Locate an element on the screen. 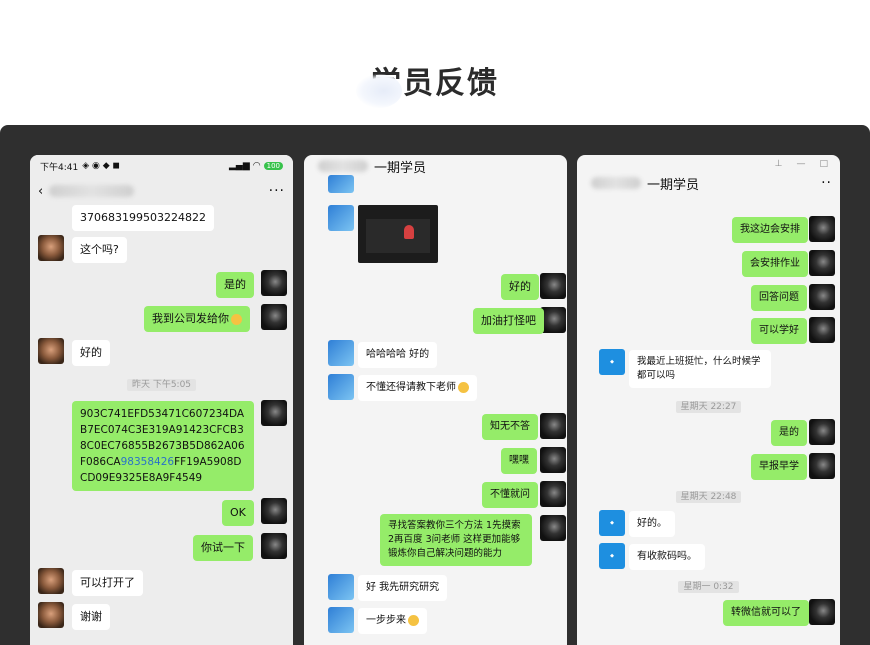 The width and height of the screenshot is (870, 645). chat-header: ‹ ··· is located at coordinates (161, 191).